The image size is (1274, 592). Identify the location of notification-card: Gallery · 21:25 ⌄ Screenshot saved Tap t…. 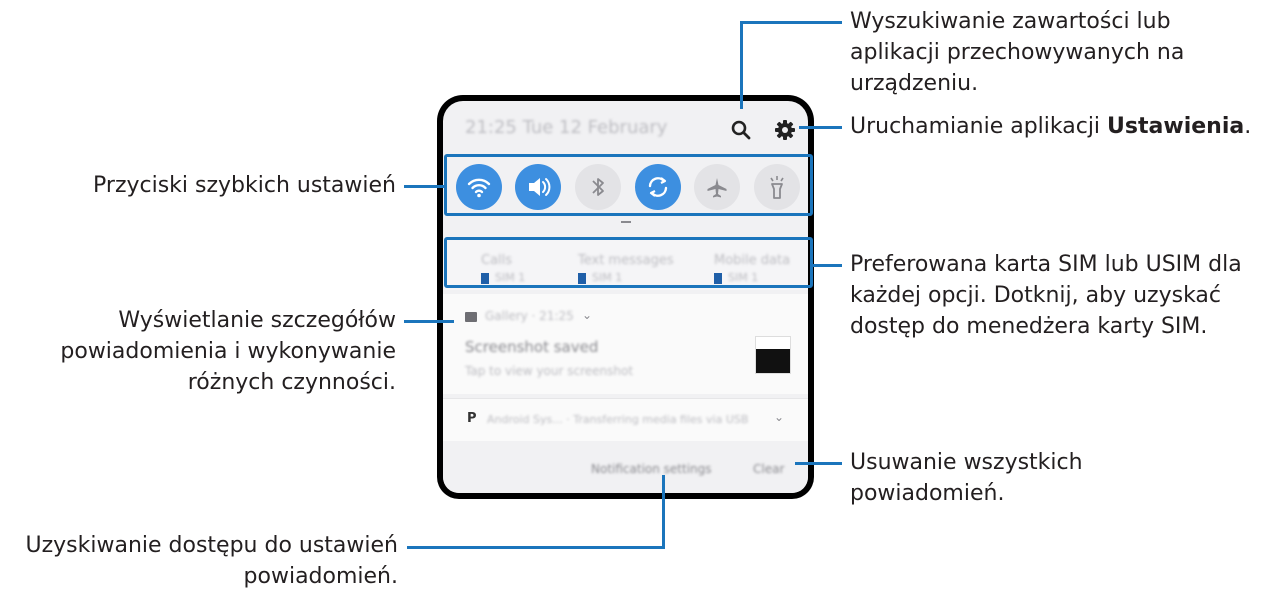
(625, 344).